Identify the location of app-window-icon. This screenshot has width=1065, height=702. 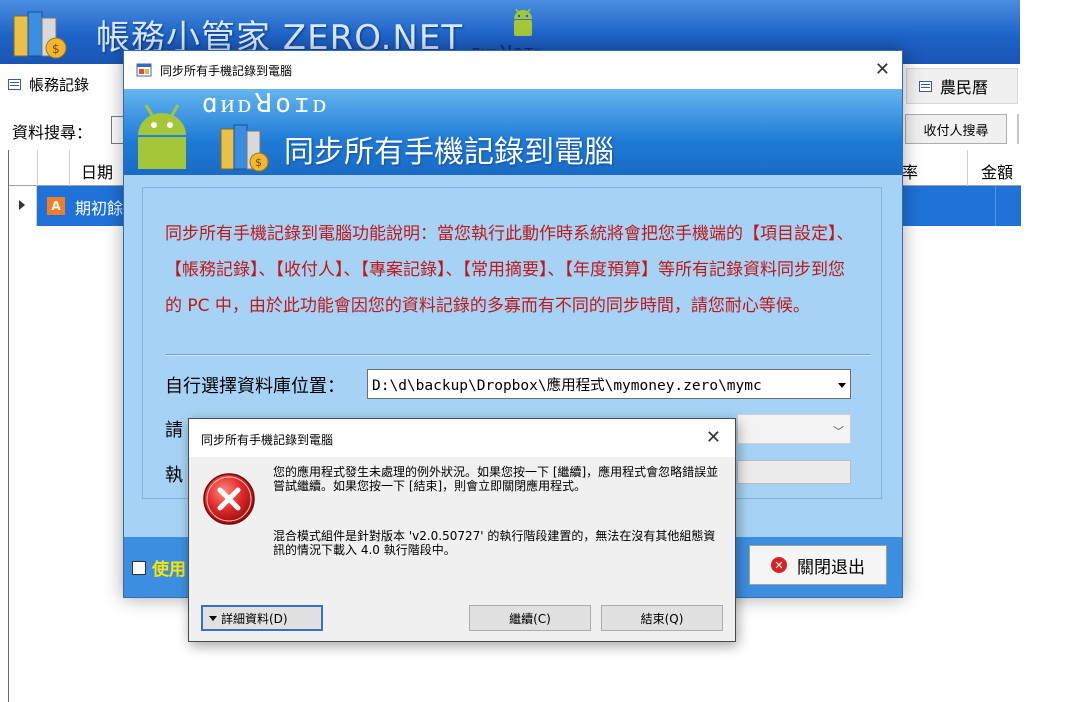
(144, 70).